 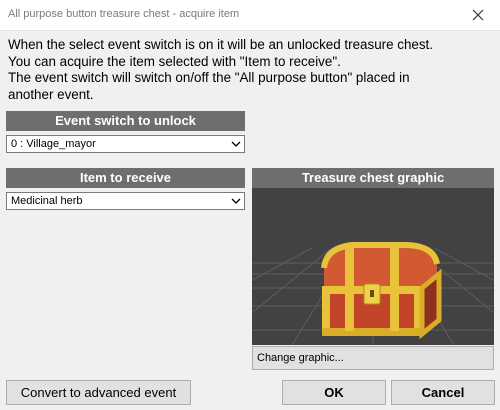 I want to click on cancel-button: Cancel, so click(x=443, y=392).